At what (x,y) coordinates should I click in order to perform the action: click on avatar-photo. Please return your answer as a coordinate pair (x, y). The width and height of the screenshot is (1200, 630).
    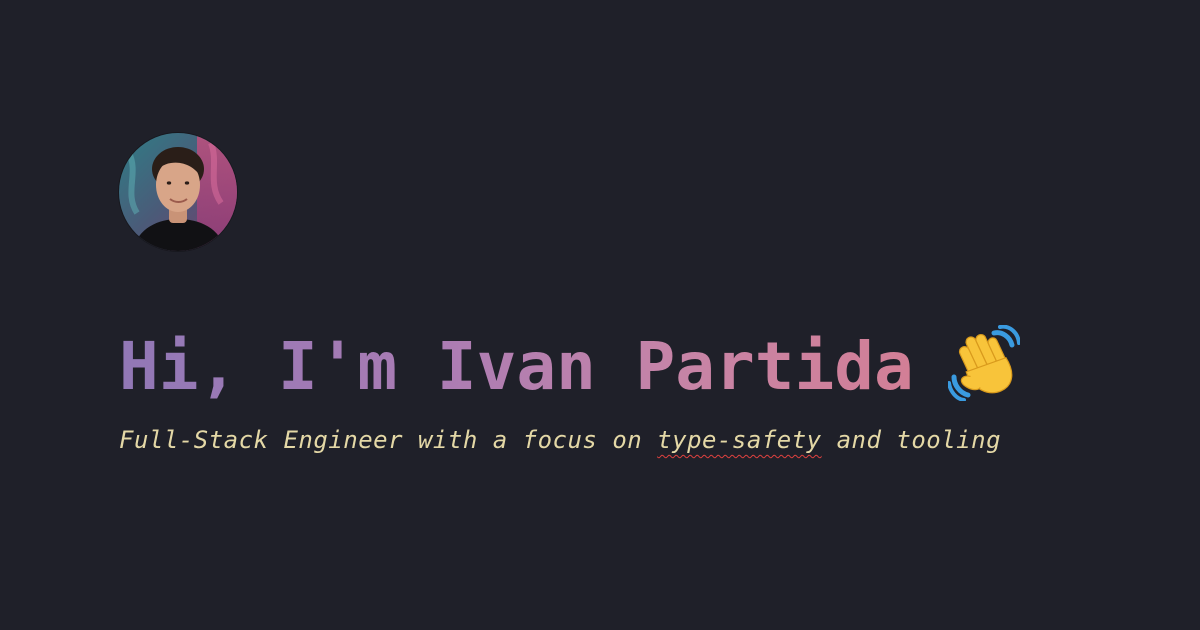
    Looking at the image, I should click on (178, 192).